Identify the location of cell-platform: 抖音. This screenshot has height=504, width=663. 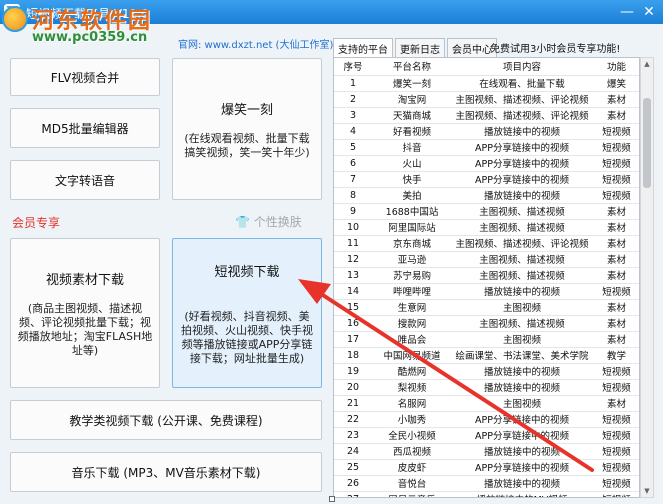
(412, 147).